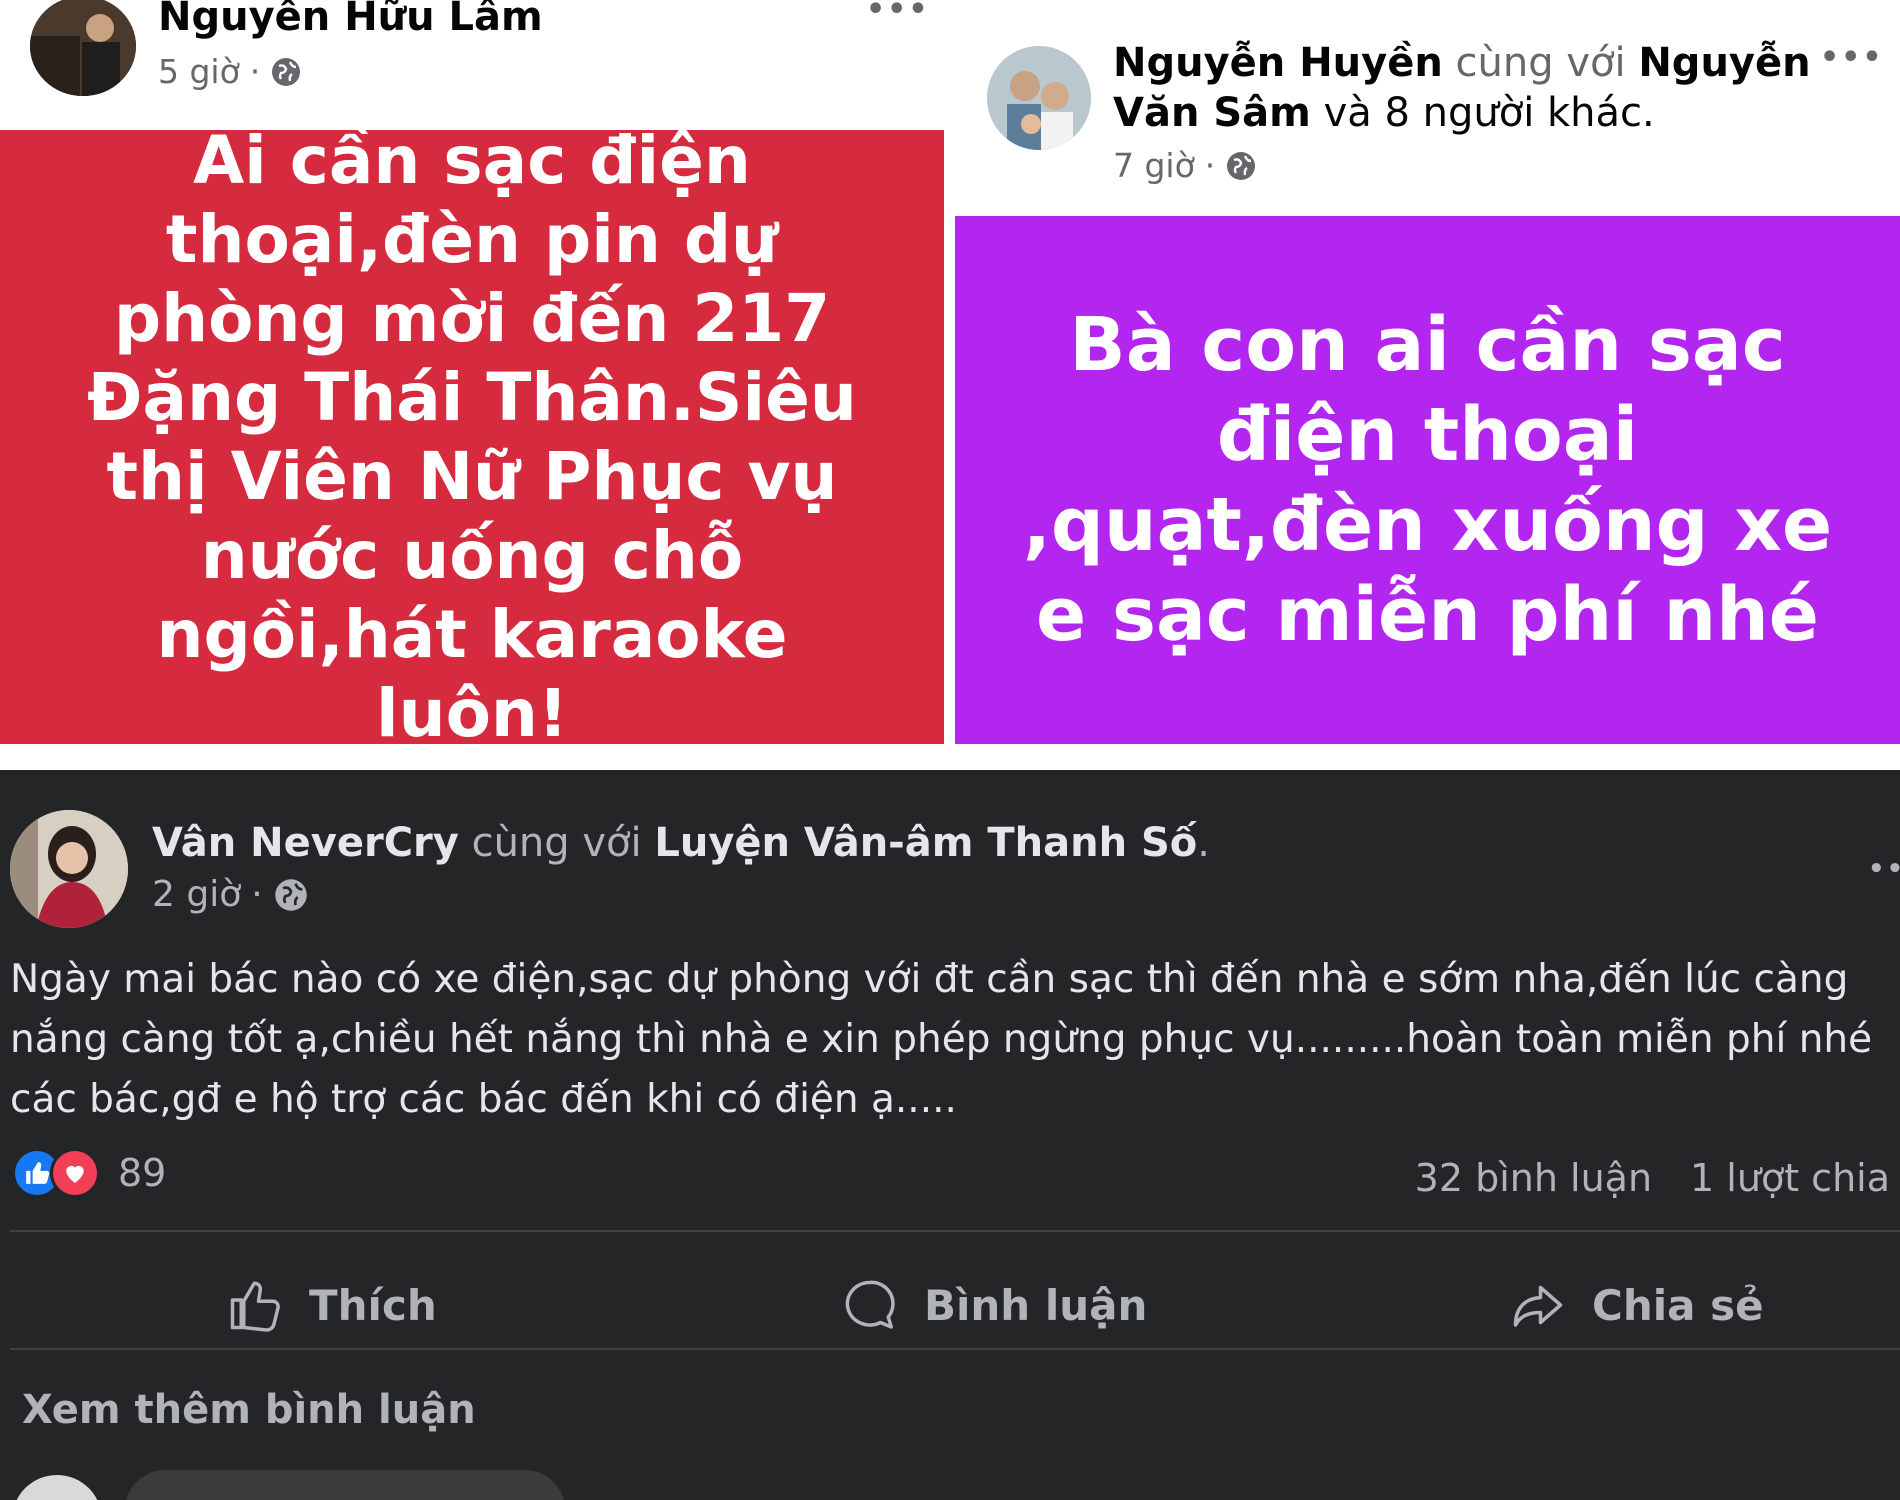 This screenshot has height=1500, width=1900. I want to click on comment-bubble-icon, so click(870, 1304).